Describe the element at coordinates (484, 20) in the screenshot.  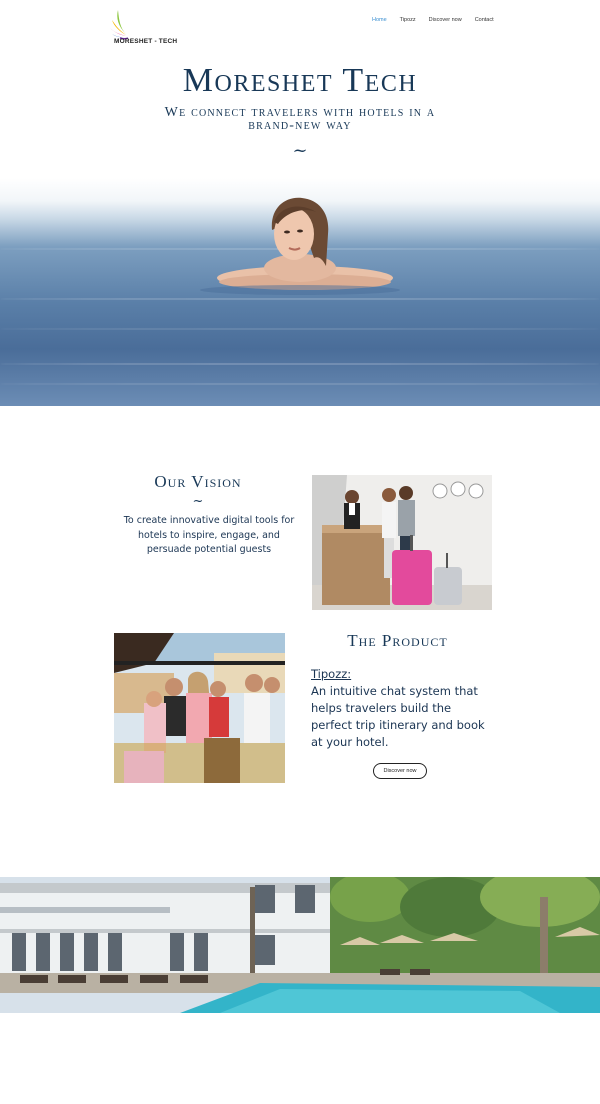
I see `nav-item-contact: Contact` at that location.